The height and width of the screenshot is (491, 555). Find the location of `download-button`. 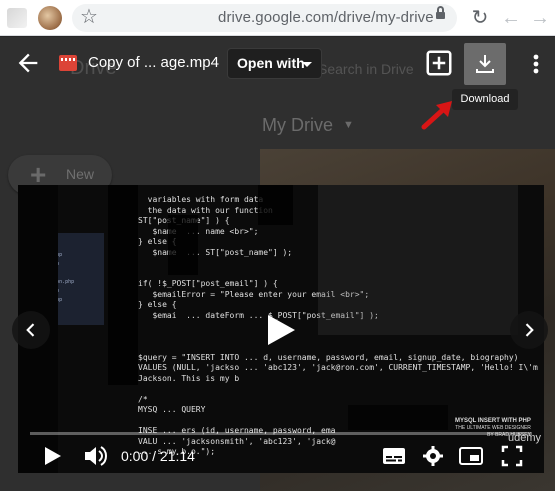

download-button is located at coordinates (485, 64).